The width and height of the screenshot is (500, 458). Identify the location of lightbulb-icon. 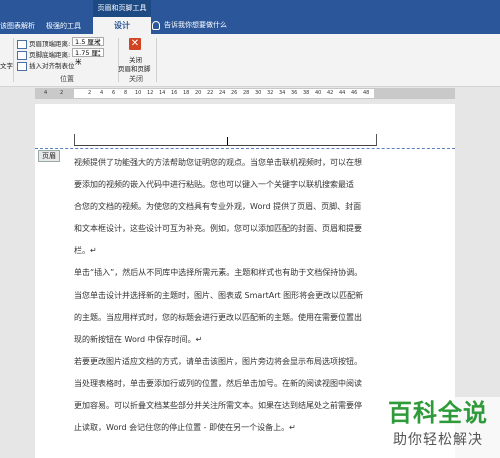
(156, 25).